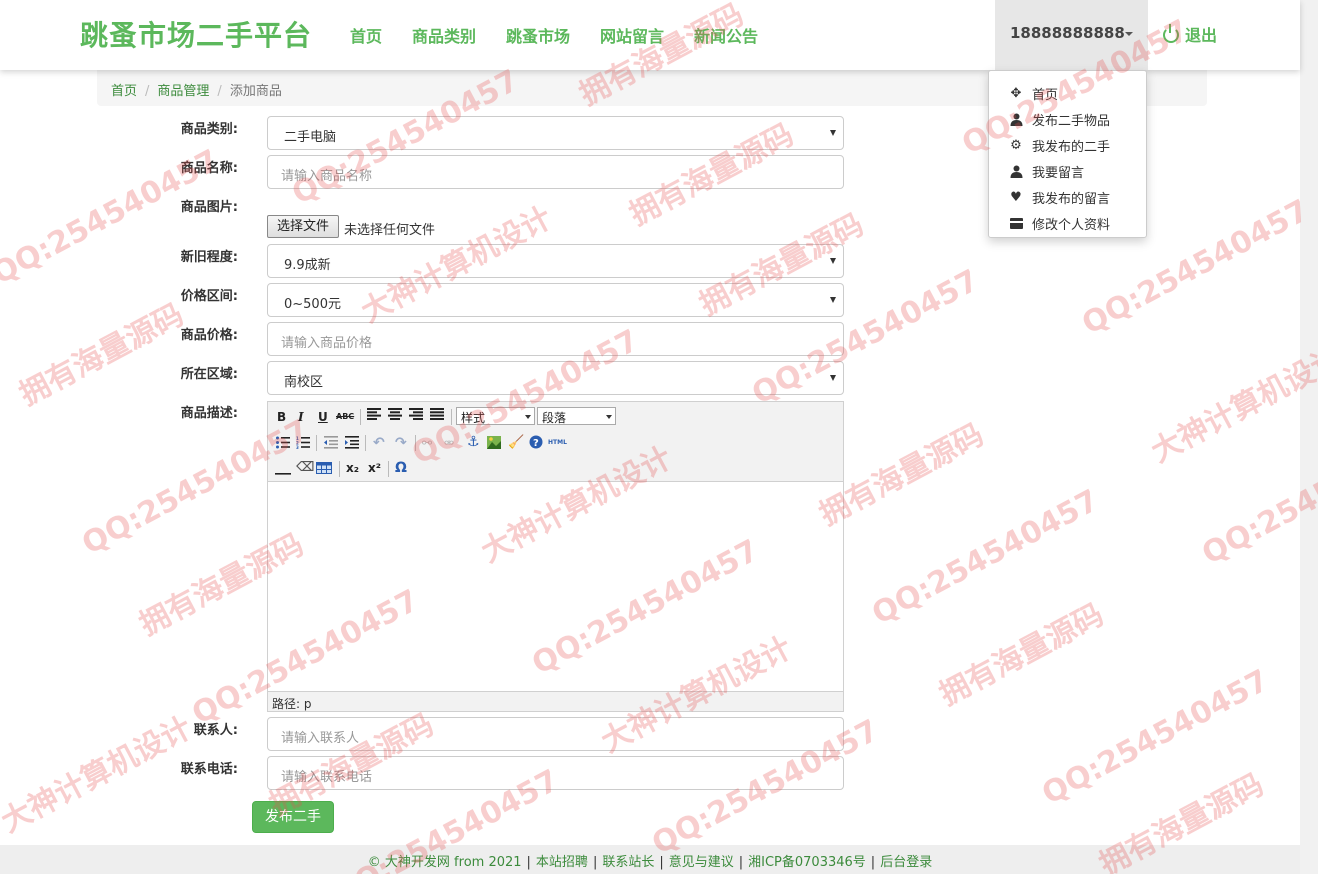 The width and height of the screenshot is (1318, 874). What do you see at coordinates (283, 444) in the screenshot?
I see `bullet-list-icon` at bounding box center [283, 444].